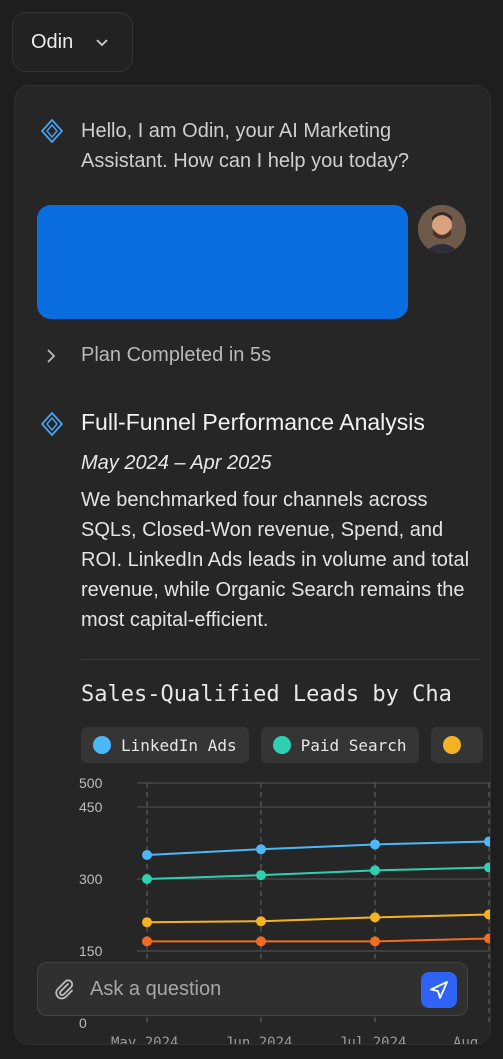 Image resolution: width=503 pixels, height=1059 pixels. Describe the element at coordinates (102, 43) in the screenshot. I see `chevron-down-icon` at that location.